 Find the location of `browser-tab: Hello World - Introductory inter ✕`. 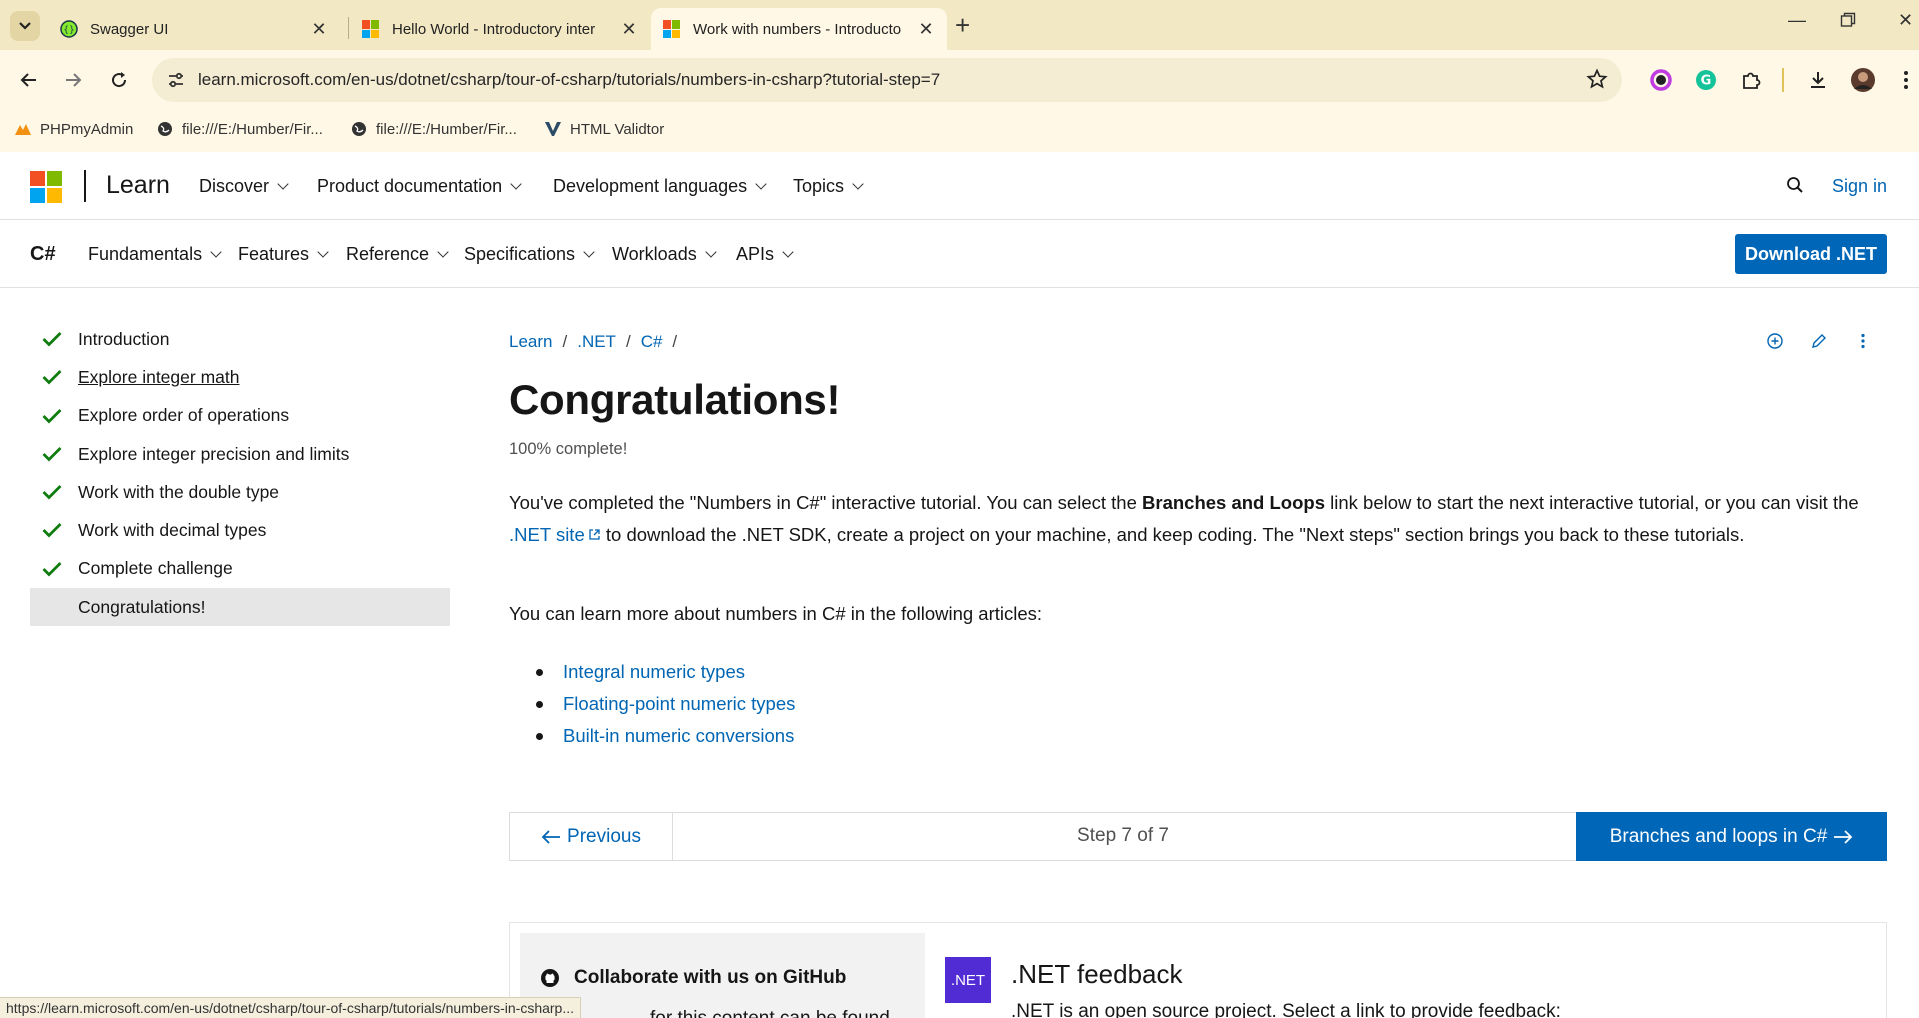

browser-tab: Hello World - Introductory inter ✕ is located at coordinates (500, 29).